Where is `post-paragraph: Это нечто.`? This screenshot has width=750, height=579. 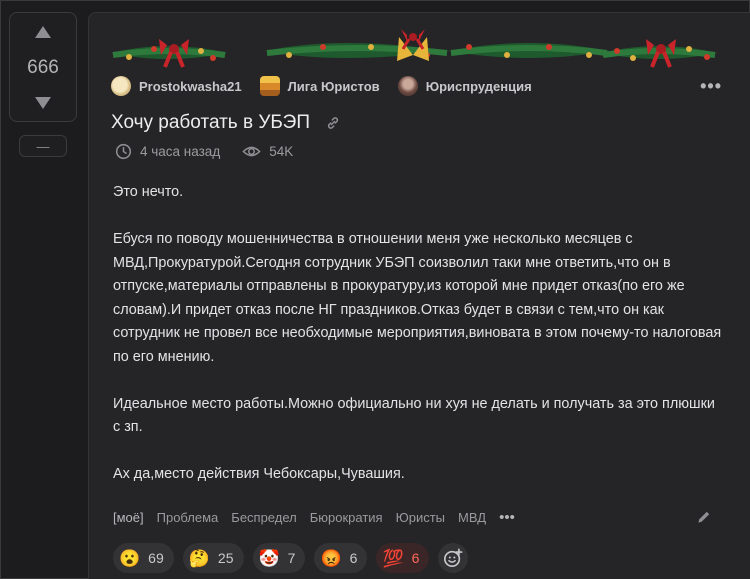 post-paragraph: Это нечто. is located at coordinates (148, 192).